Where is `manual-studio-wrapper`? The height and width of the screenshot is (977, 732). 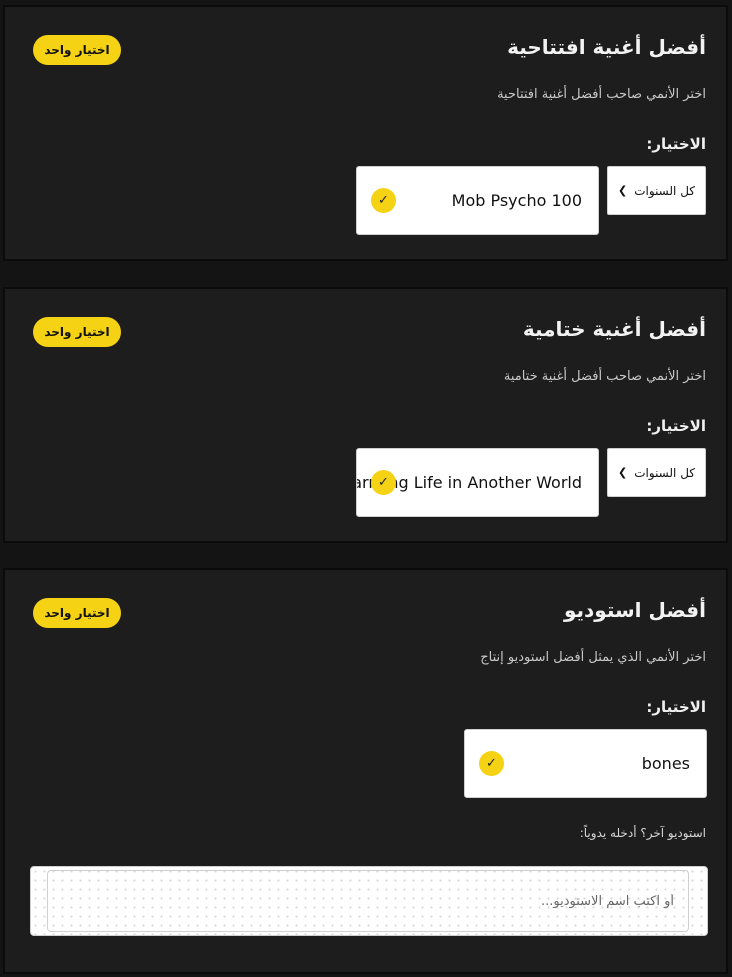 manual-studio-wrapper is located at coordinates (369, 901).